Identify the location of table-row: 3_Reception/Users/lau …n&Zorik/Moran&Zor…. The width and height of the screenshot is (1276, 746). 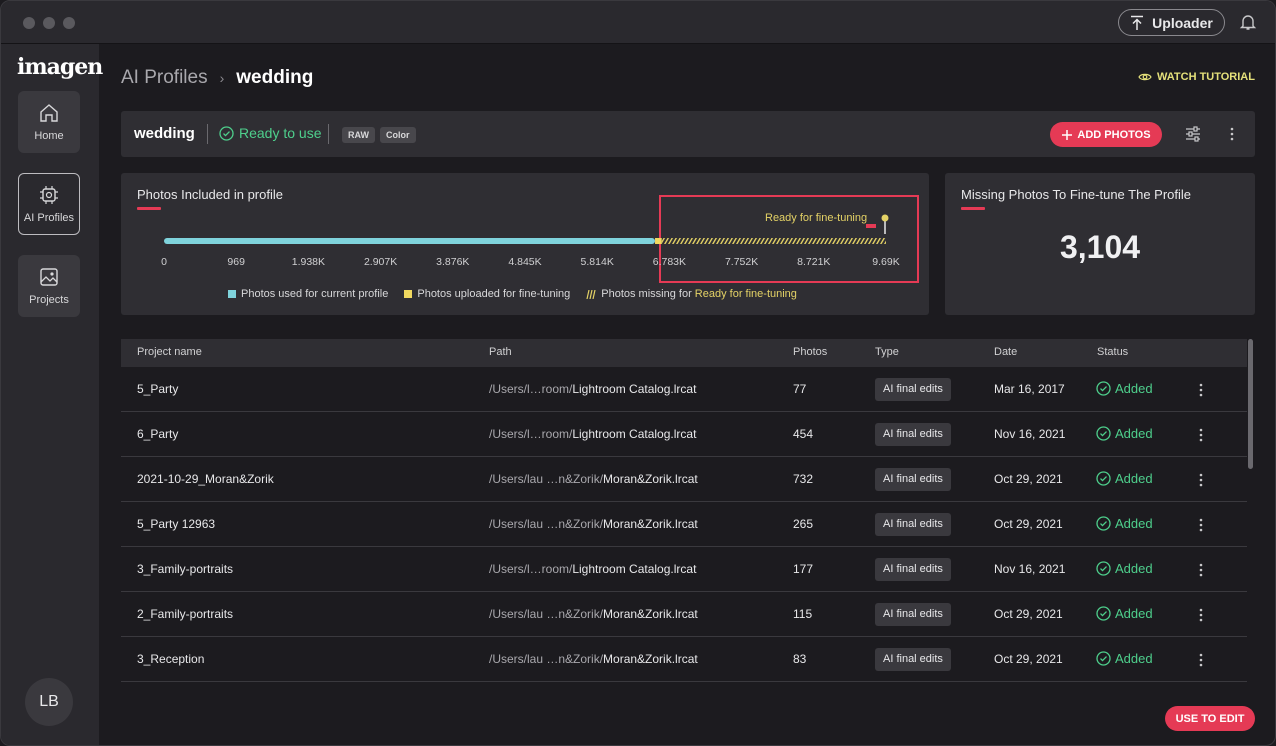
(684, 659).